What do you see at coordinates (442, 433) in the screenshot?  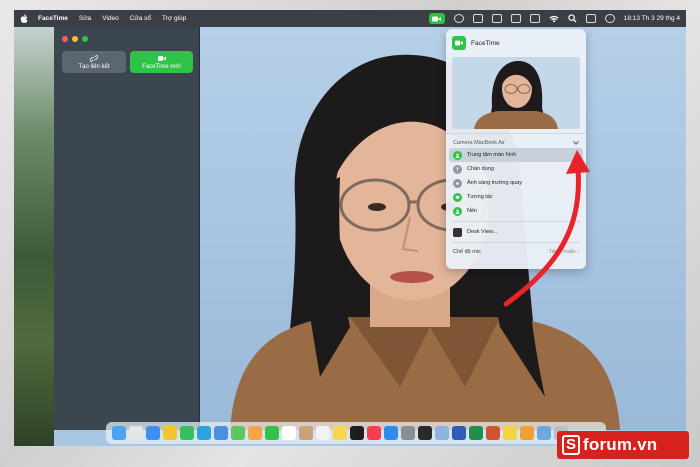 I see `preview-icon` at bounding box center [442, 433].